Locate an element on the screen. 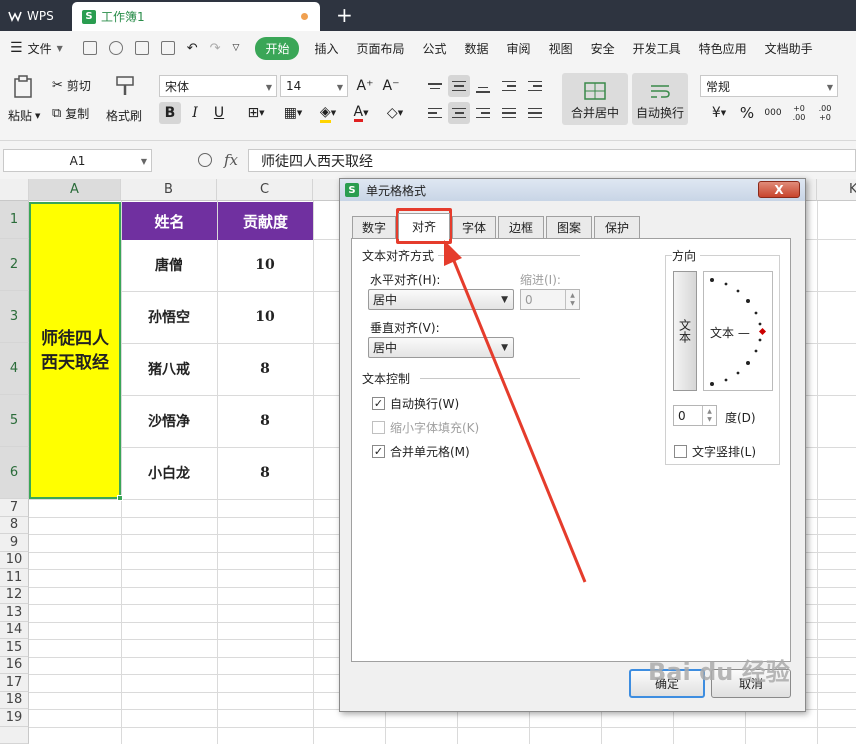  watermark-logo: Bai du 经验 is located at coordinates (719, 672).